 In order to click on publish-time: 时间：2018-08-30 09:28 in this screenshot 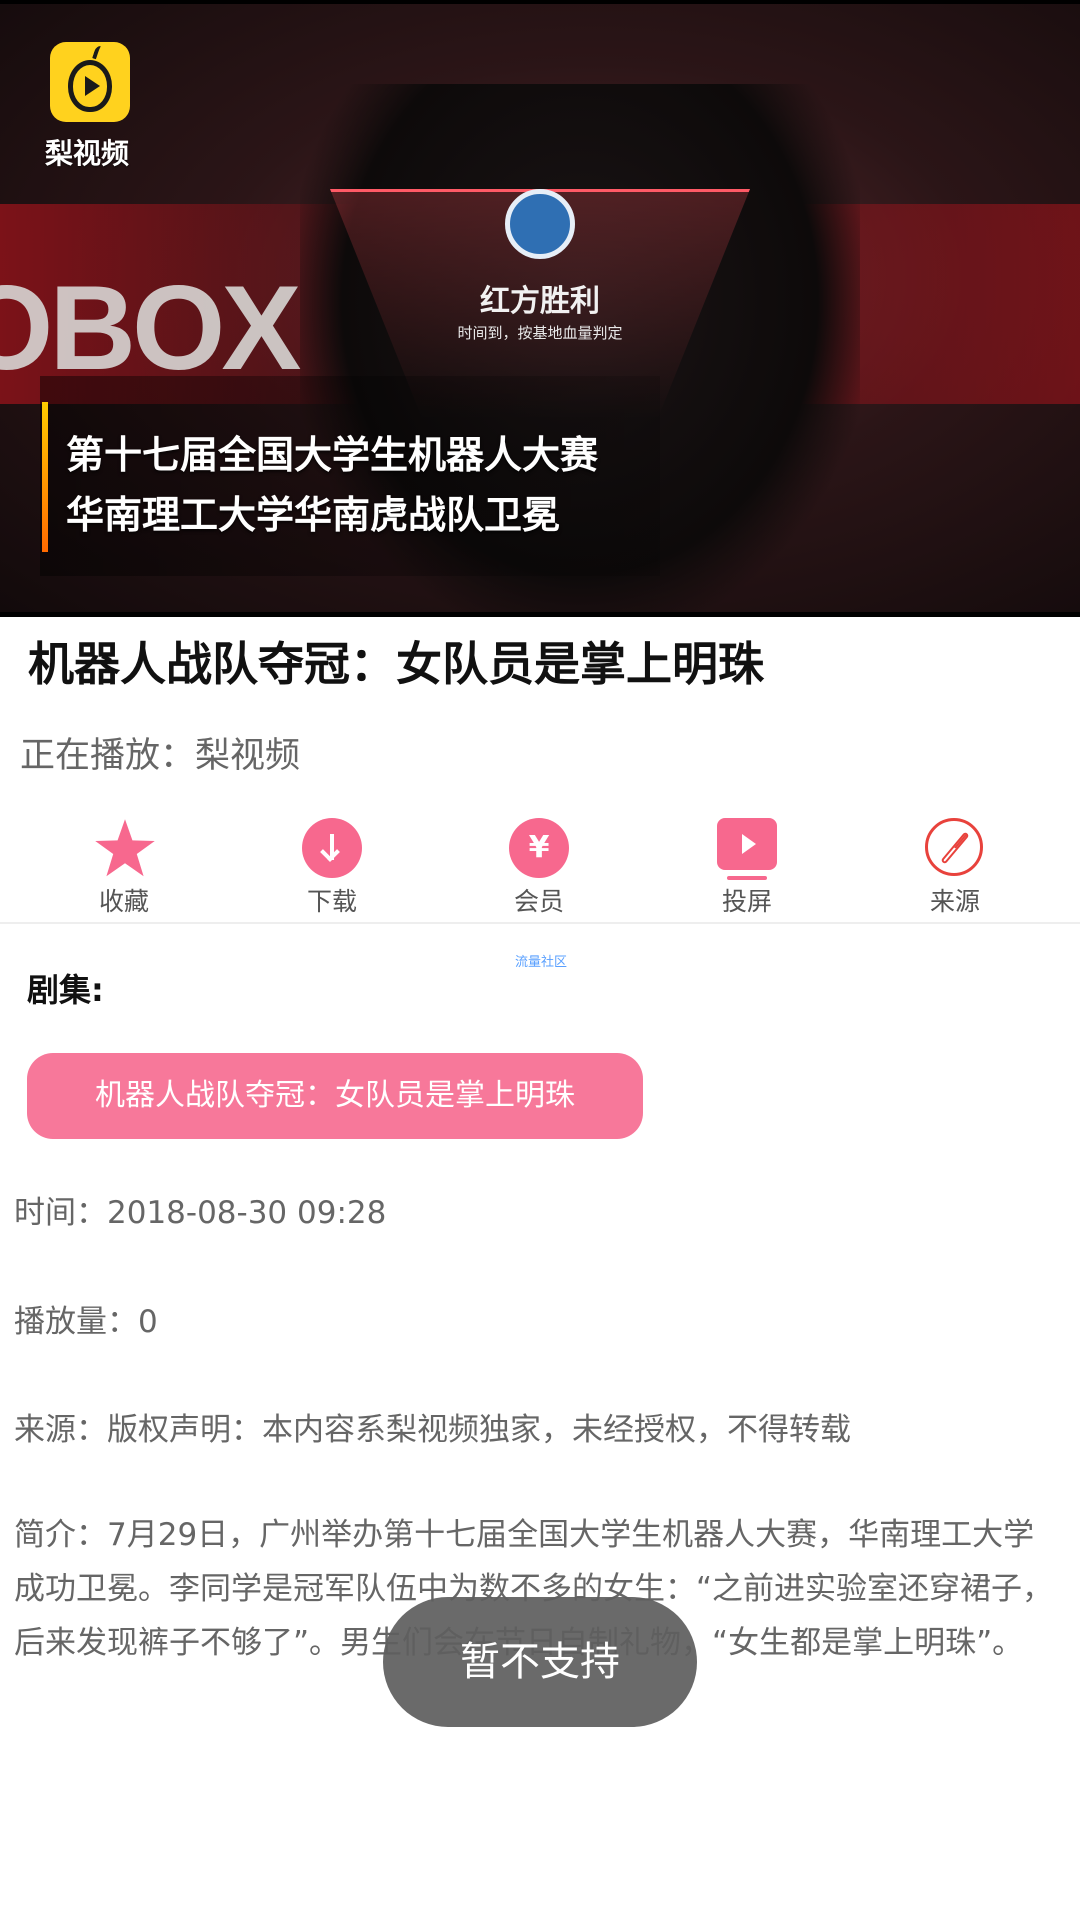, I will do `click(200, 1213)`.